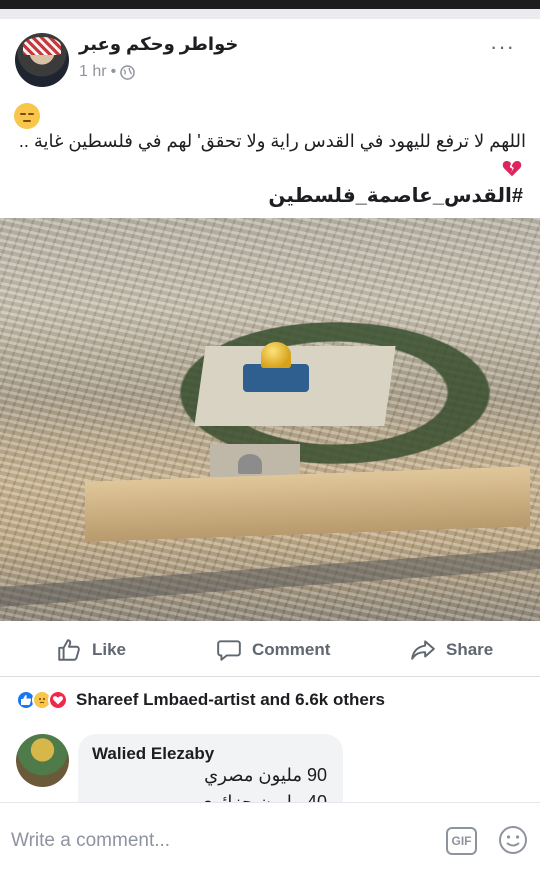 The image size is (540, 875). I want to click on smile-icon, so click(513, 840).